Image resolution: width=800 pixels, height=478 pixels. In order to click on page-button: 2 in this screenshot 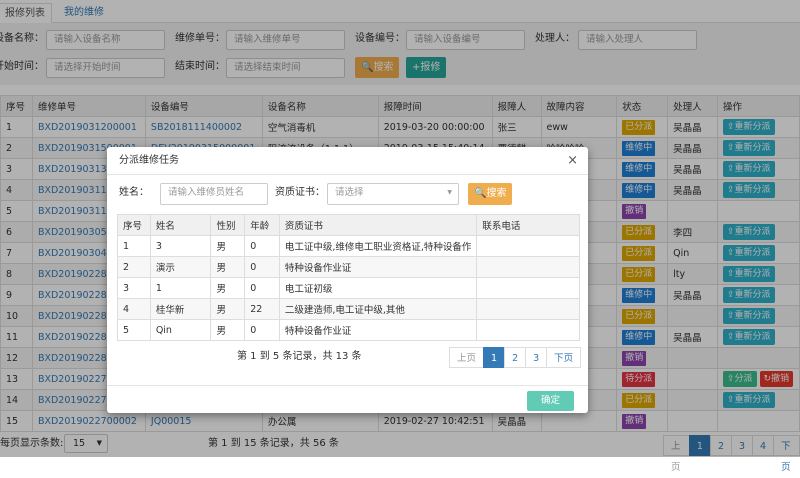, I will do `click(515, 357)`.